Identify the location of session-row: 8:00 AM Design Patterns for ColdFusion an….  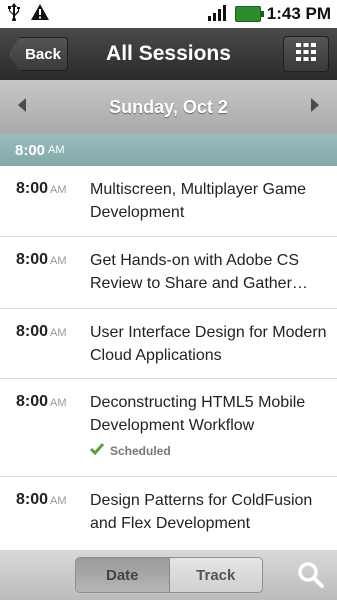
(168, 511).